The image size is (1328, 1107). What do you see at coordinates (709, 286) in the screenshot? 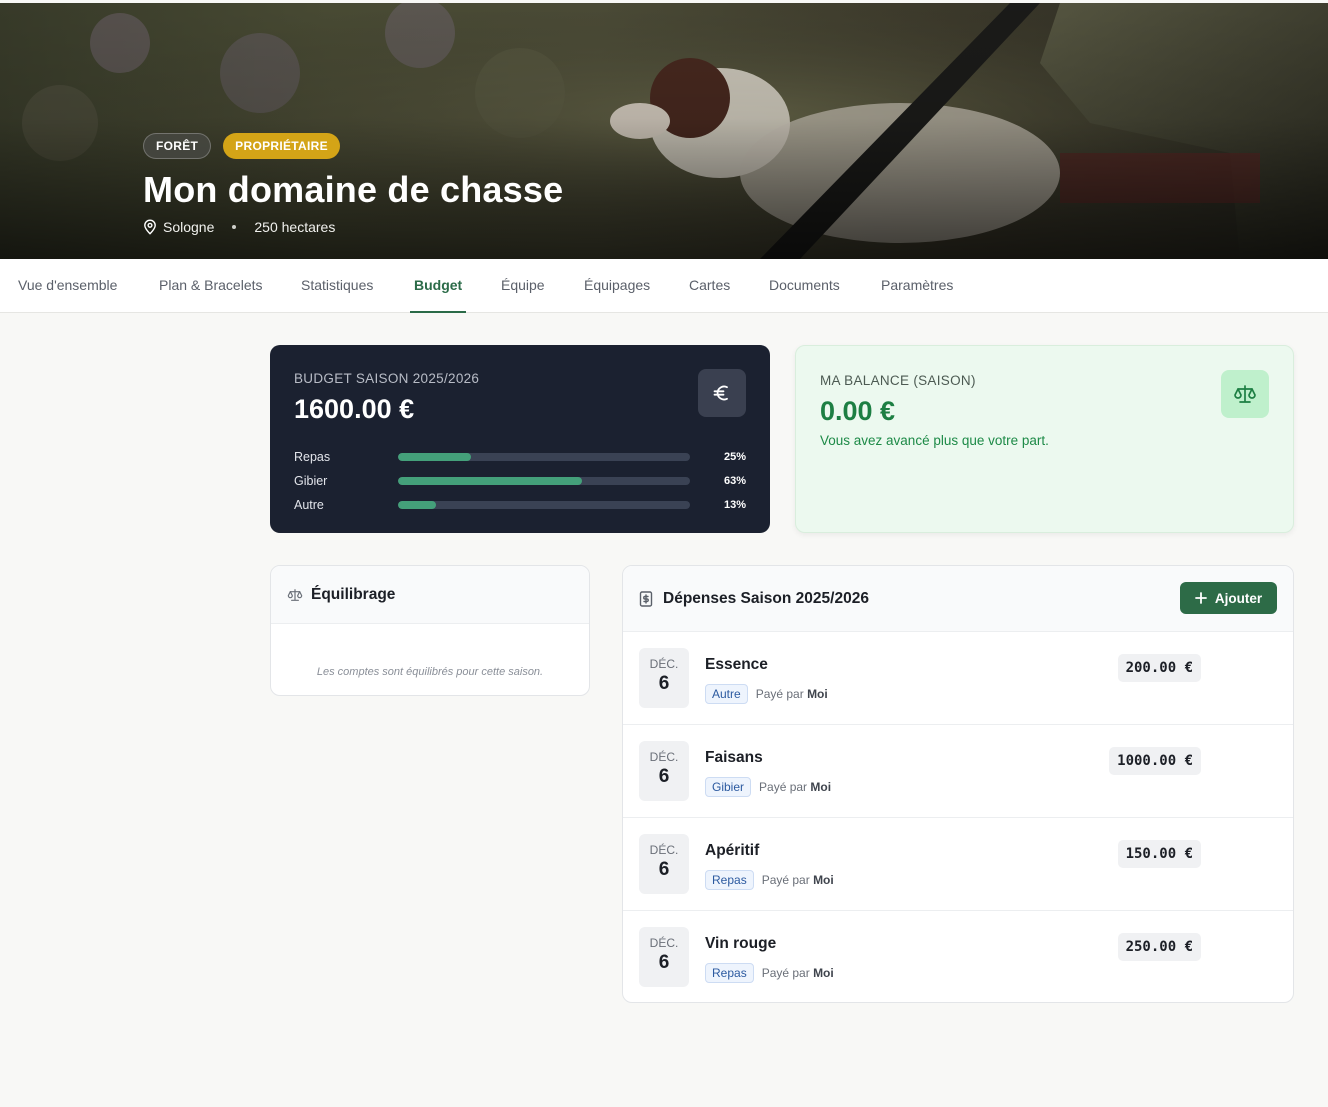
I see `tab-maps: Cartes` at bounding box center [709, 286].